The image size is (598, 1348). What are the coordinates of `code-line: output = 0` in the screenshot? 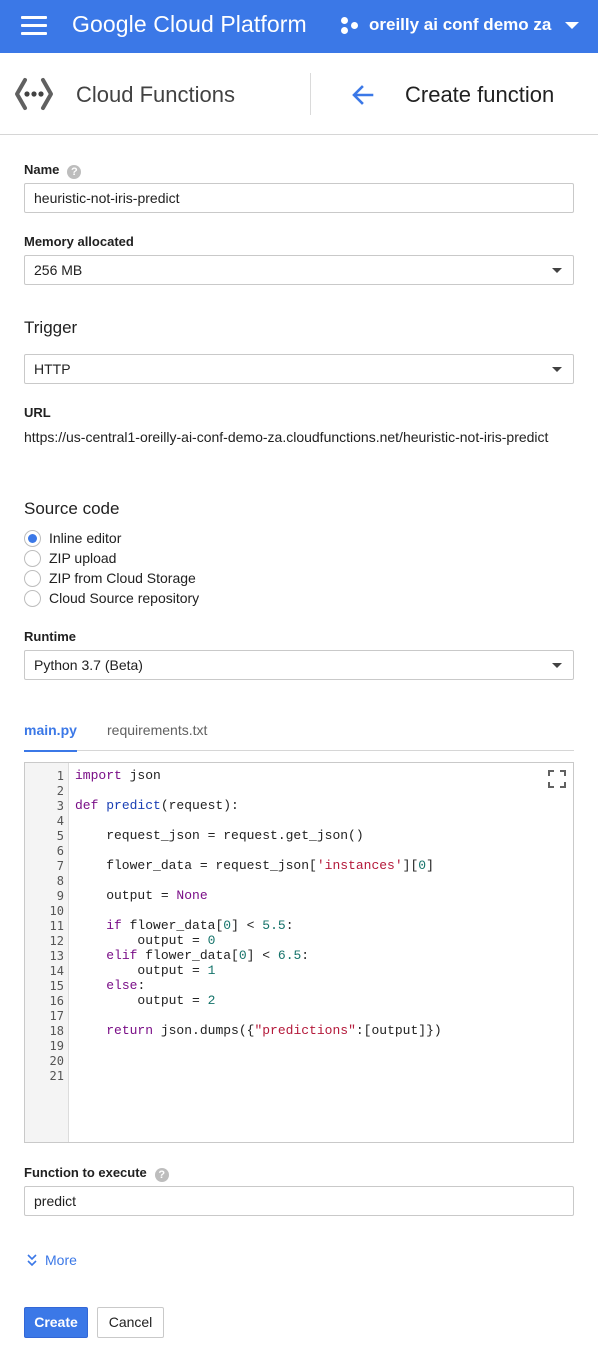 It's located at (145, 940).